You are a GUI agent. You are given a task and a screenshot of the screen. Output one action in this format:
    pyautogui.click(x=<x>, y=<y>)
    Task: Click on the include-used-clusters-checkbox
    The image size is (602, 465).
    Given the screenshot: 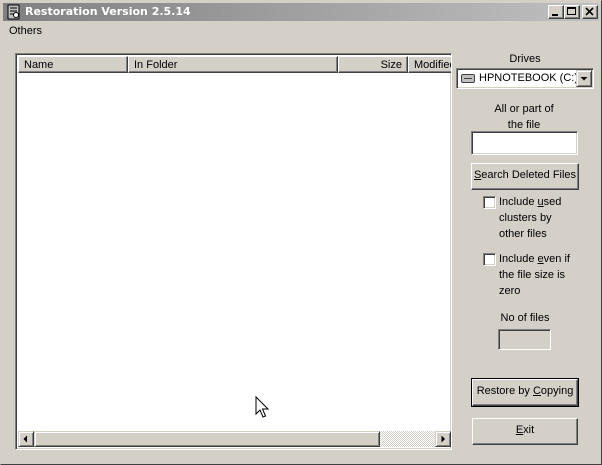 What is the action you would take?
    pyautogui.click(x=489, y=202)
    